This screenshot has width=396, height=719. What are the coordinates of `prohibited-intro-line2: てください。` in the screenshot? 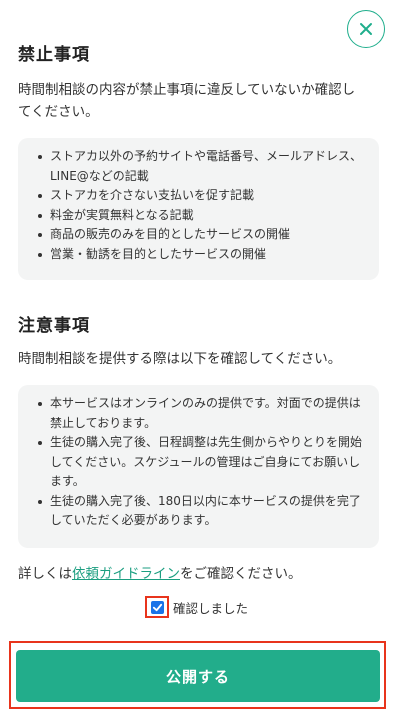 It's located at (58, 112).